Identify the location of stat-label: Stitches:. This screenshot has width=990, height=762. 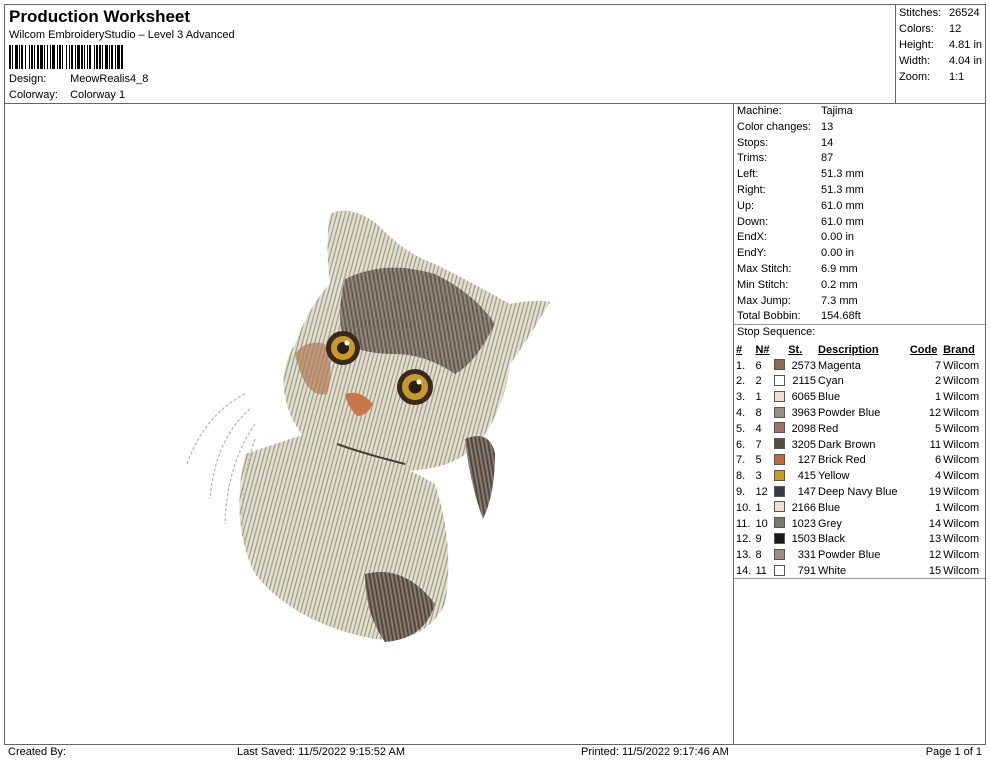
(920, 13).